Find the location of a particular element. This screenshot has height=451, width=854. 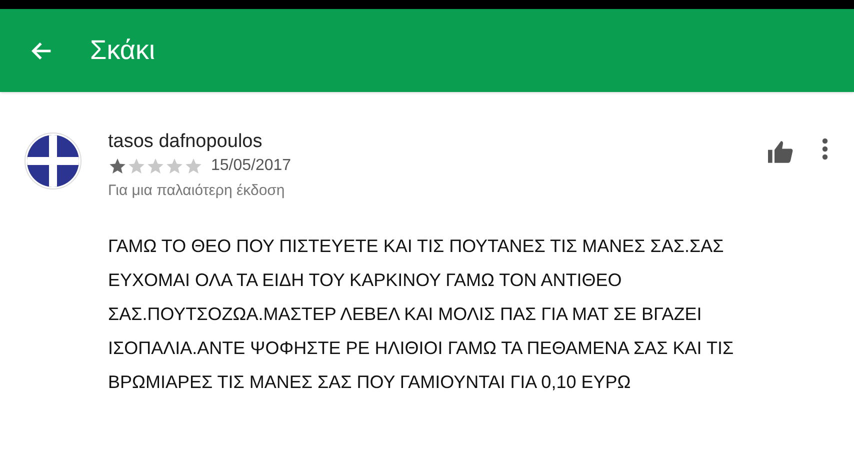

more-vertical-icon is located at coordinates (825, 149).